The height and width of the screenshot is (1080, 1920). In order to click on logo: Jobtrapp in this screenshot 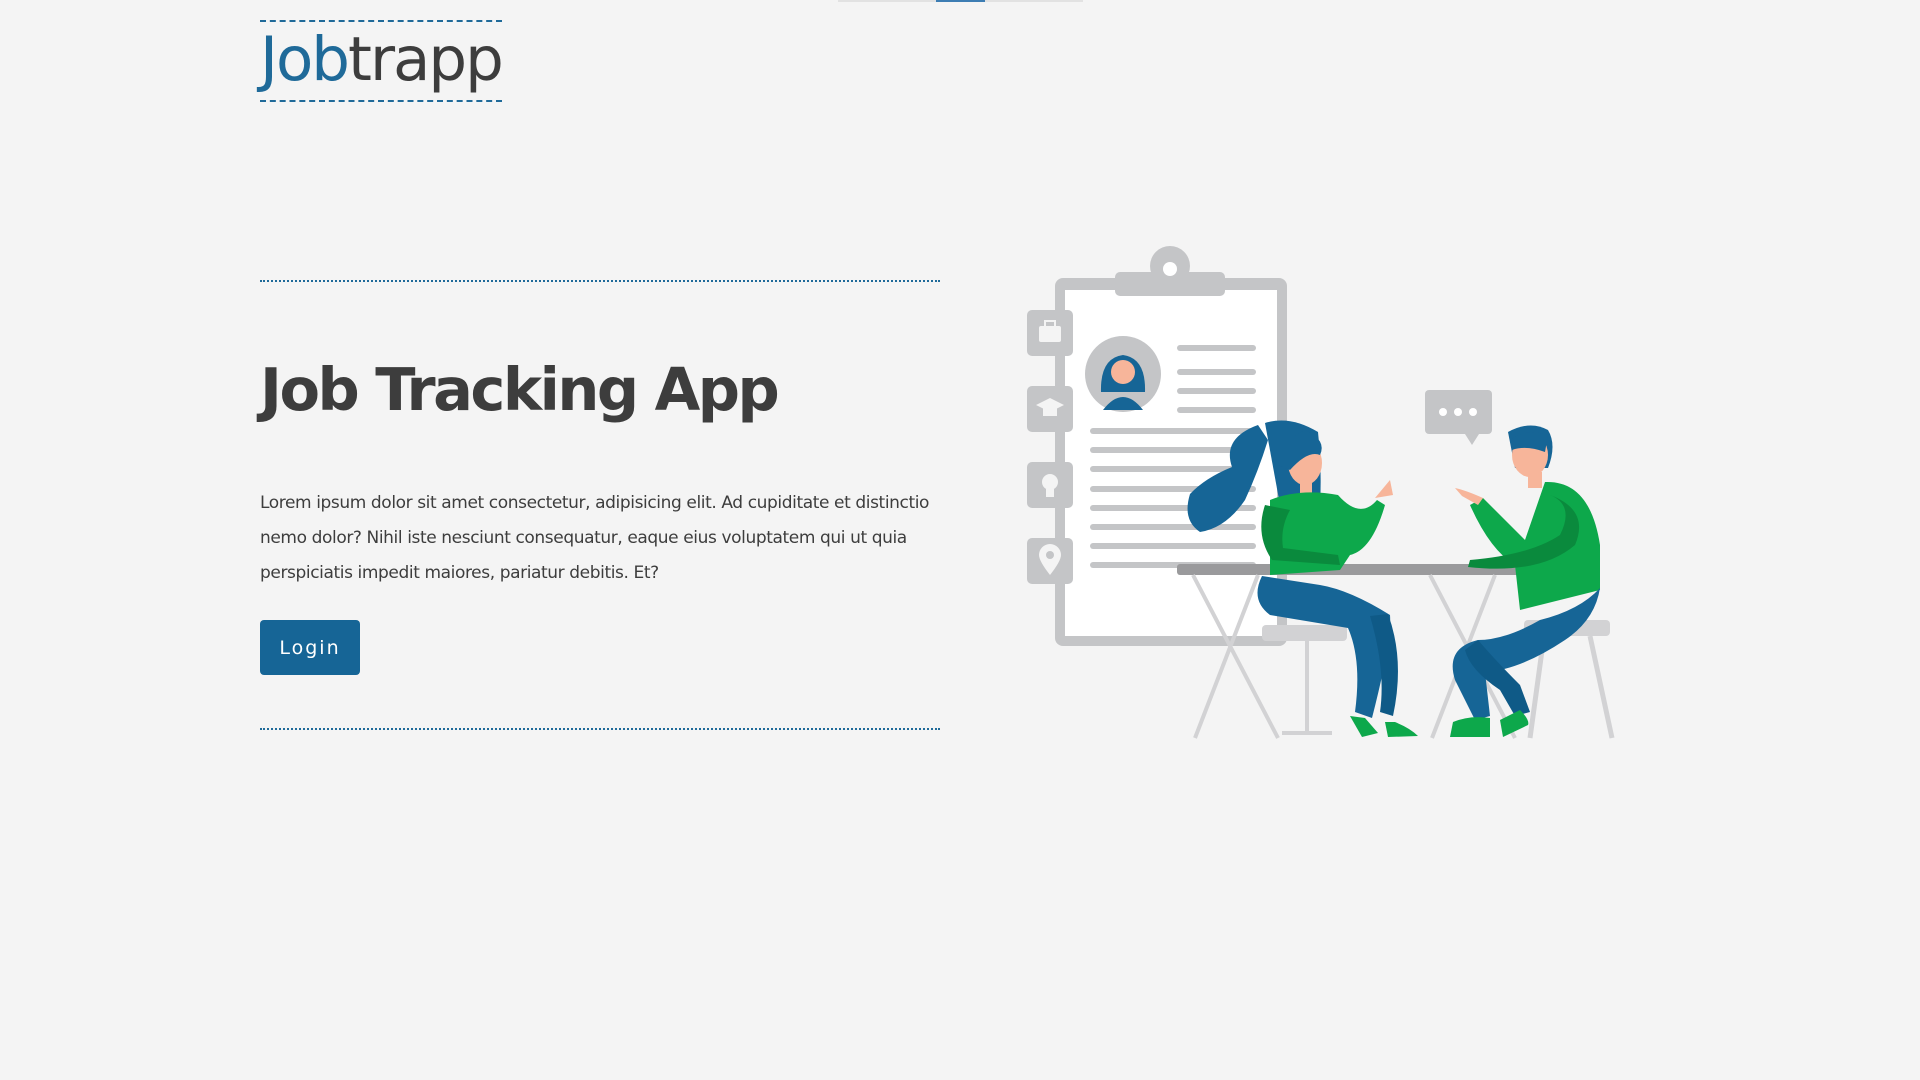, I will do `click(382, 61)`.